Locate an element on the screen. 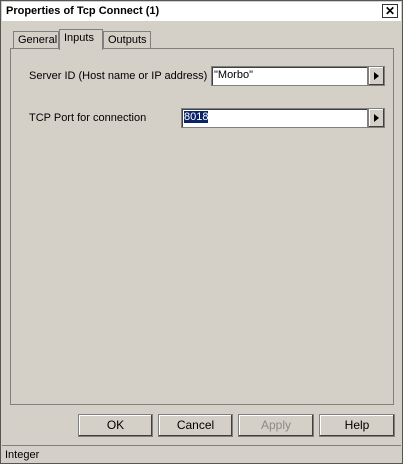  status-bar: Integer is located at coordinates (201, 454).